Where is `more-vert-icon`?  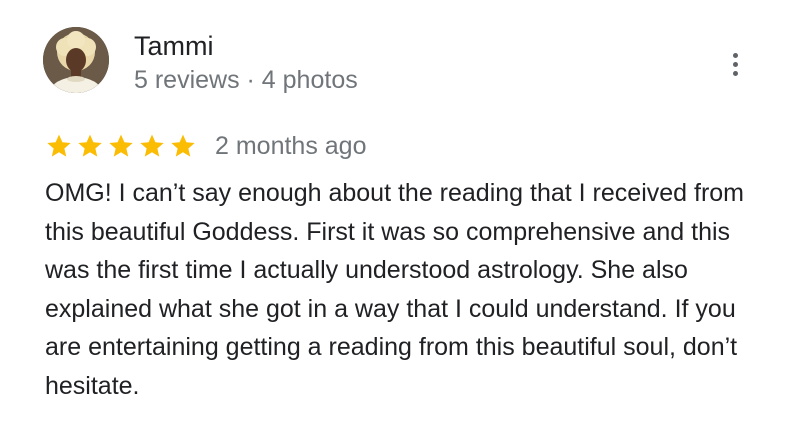 more-vert-icon is located at coordinates (735, 55).